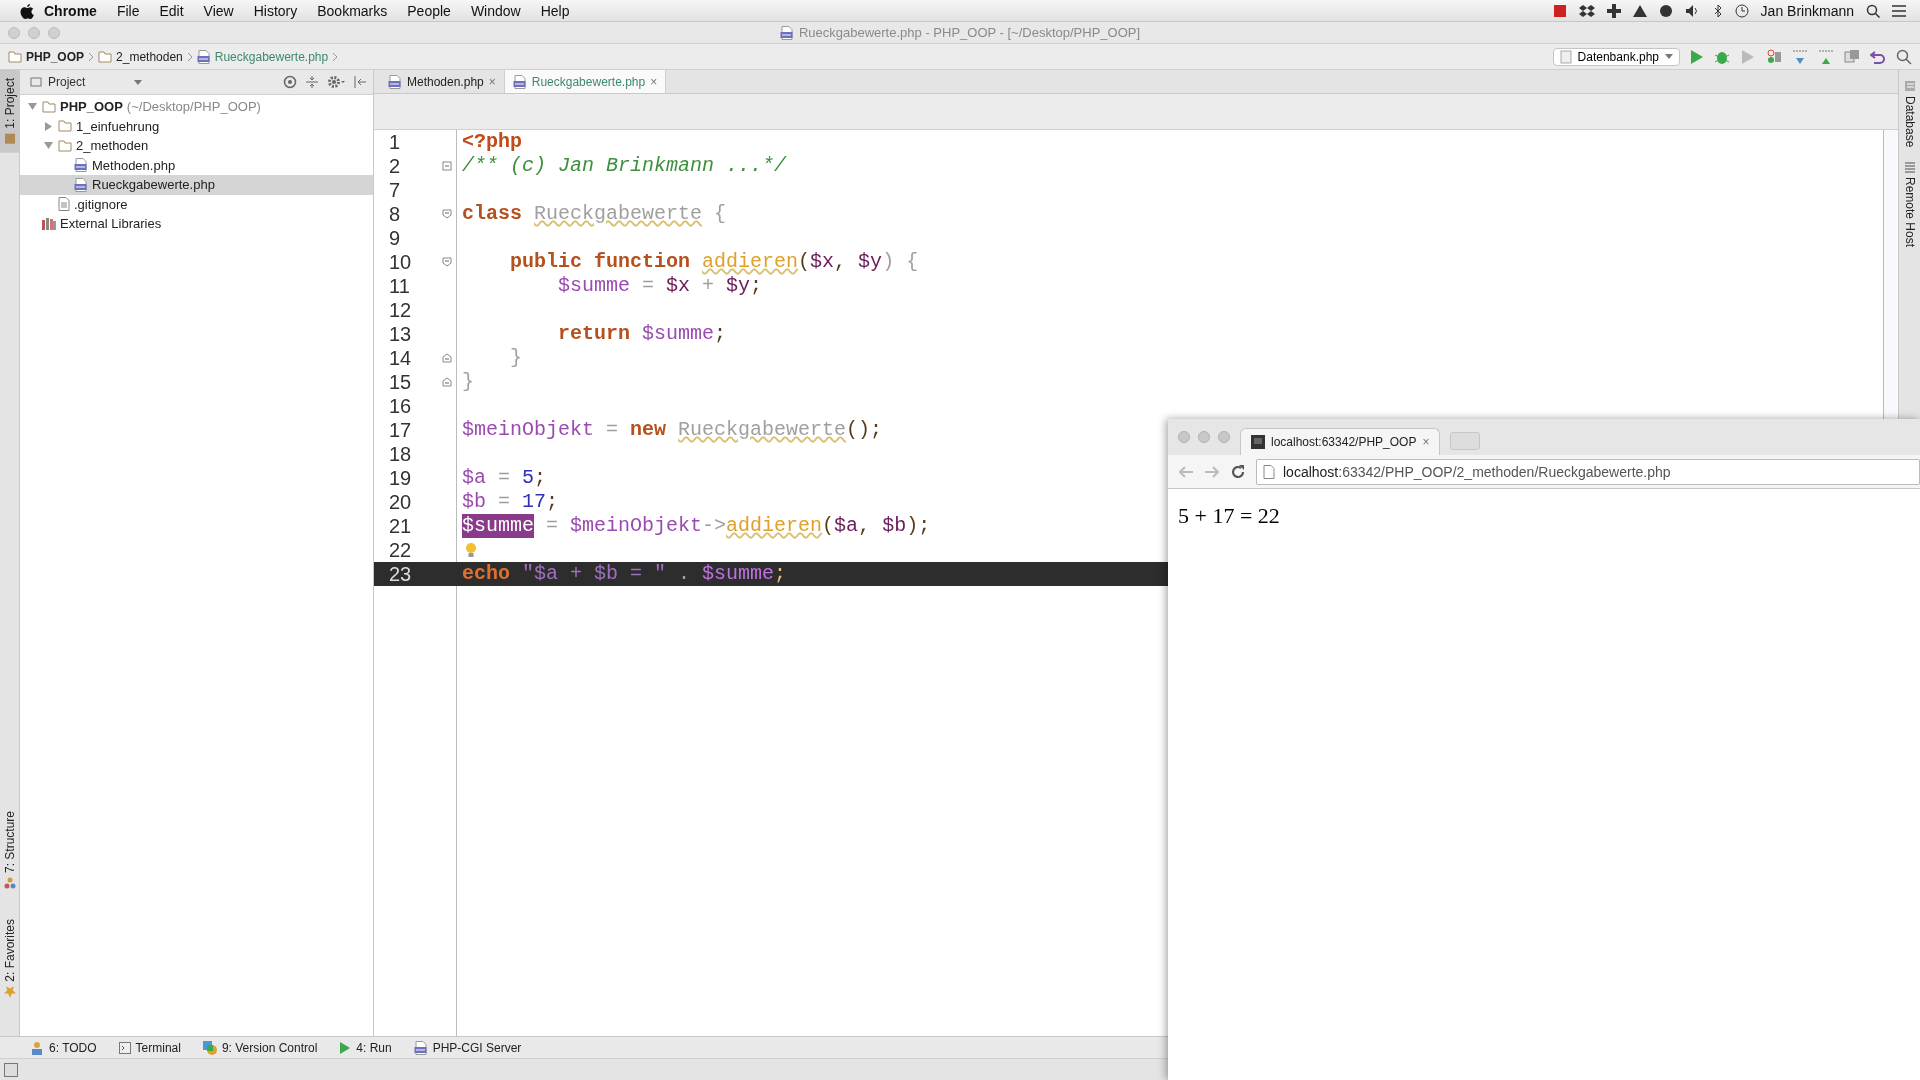 This screenshot has width=1920, height=1080. What do you see at coordinates (46, 56) in the screenshot?
I see `breadcrumb-item: PHP_OOP` at bounding box center [46, 56].